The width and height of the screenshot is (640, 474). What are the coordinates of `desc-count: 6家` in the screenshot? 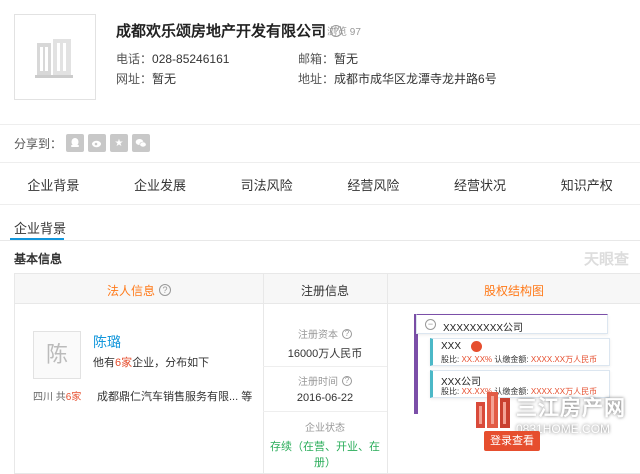 It's located at (124, 363).